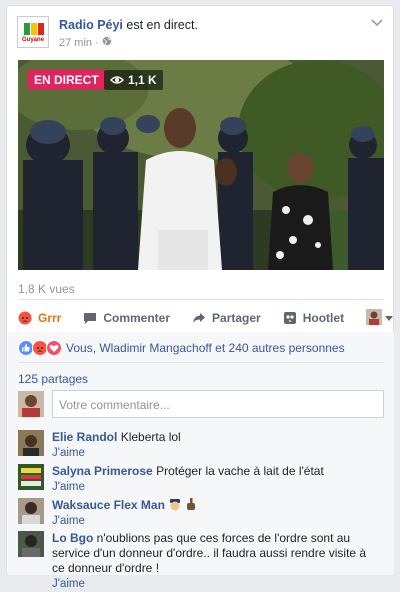 The height and width of the screenshot is (592, 400). Describe the element at coordinates (160, 25) in the screenshot. I see `live-status: est en direct.` at that location.